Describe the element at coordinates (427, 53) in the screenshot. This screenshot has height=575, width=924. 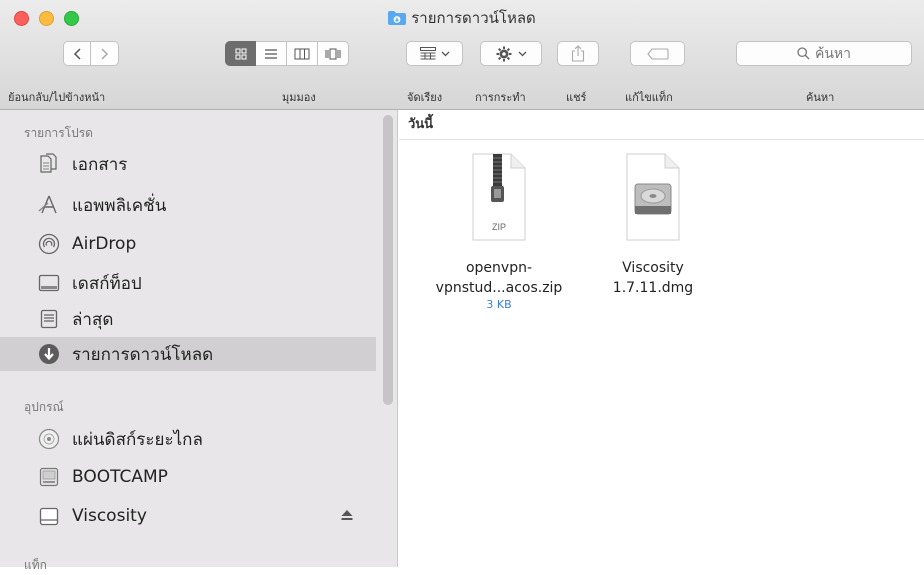
I see `arrange-grid-icon` at that location.